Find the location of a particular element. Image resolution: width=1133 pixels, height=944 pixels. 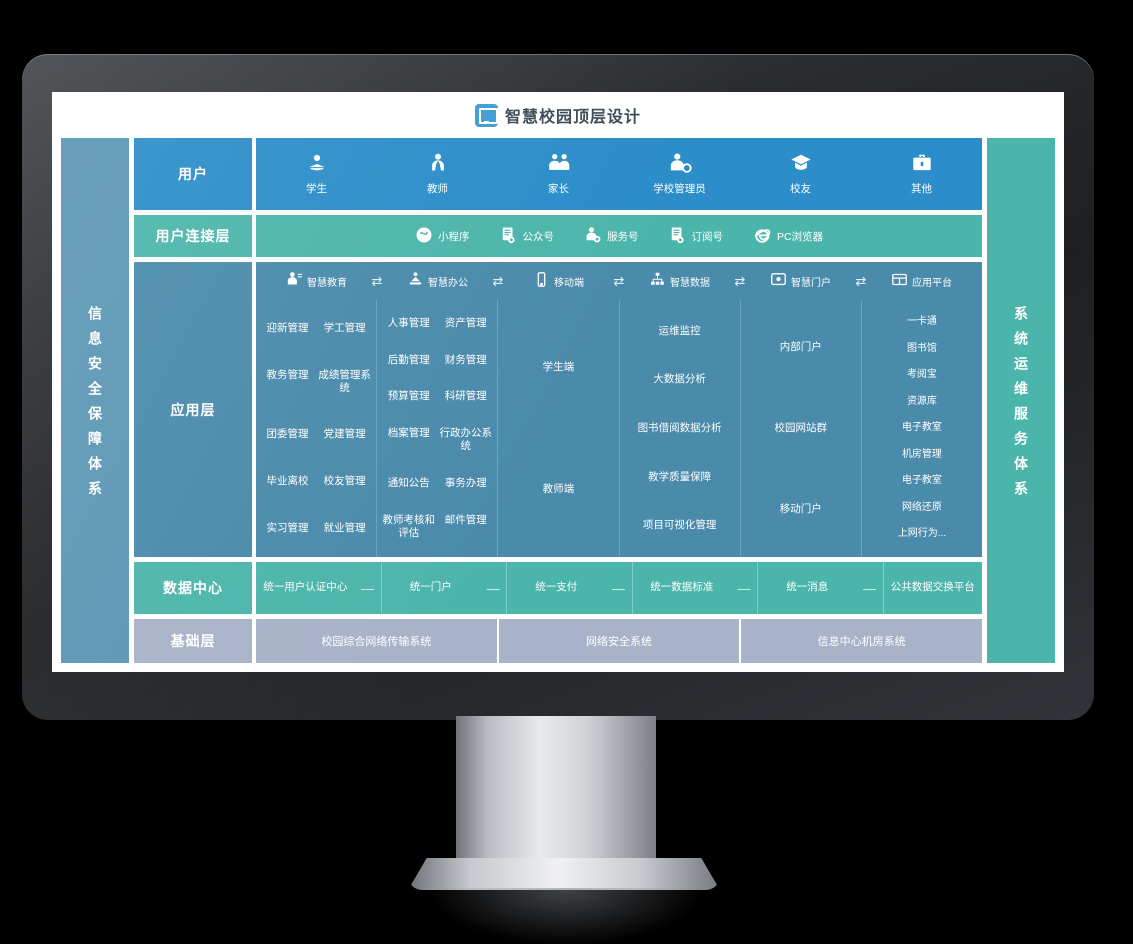

app-item-list: 运维监控 大数据分析 图书借阅数据分析 教学质量保障 项目可视化管理 is located at coordinates (680, 428).